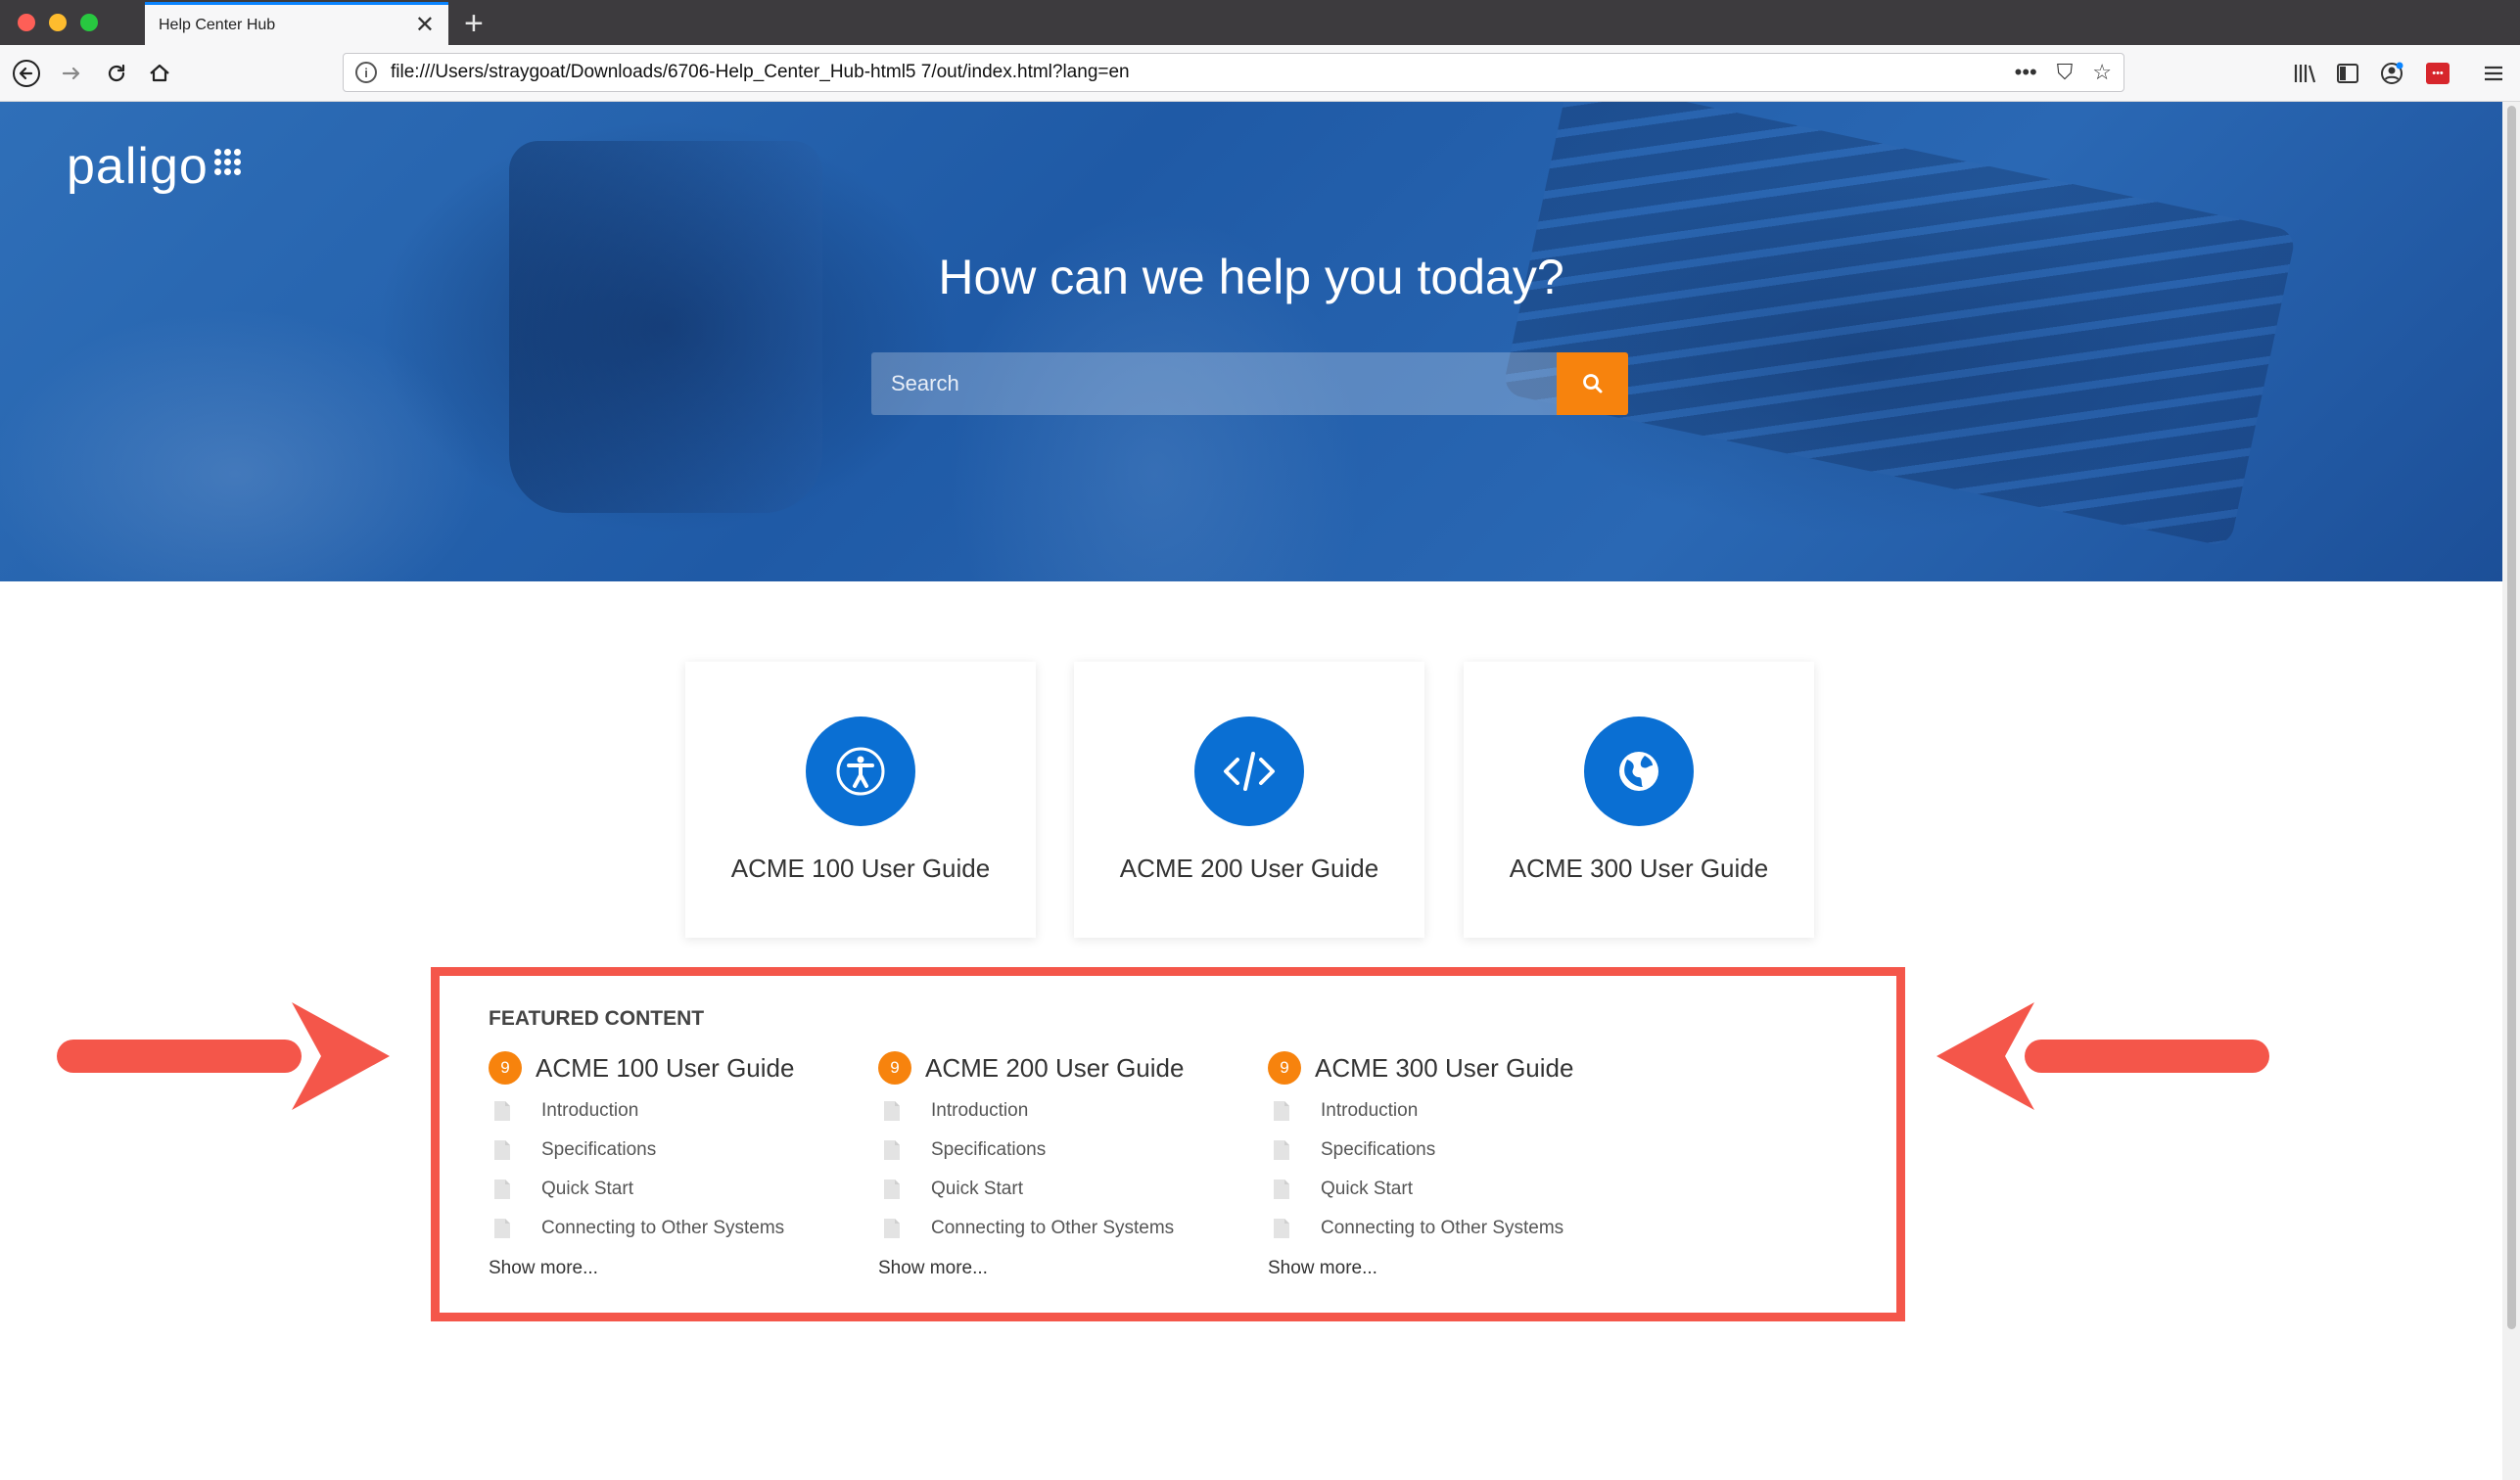  I want to click on logo-dots-icon, so click(227, 162).